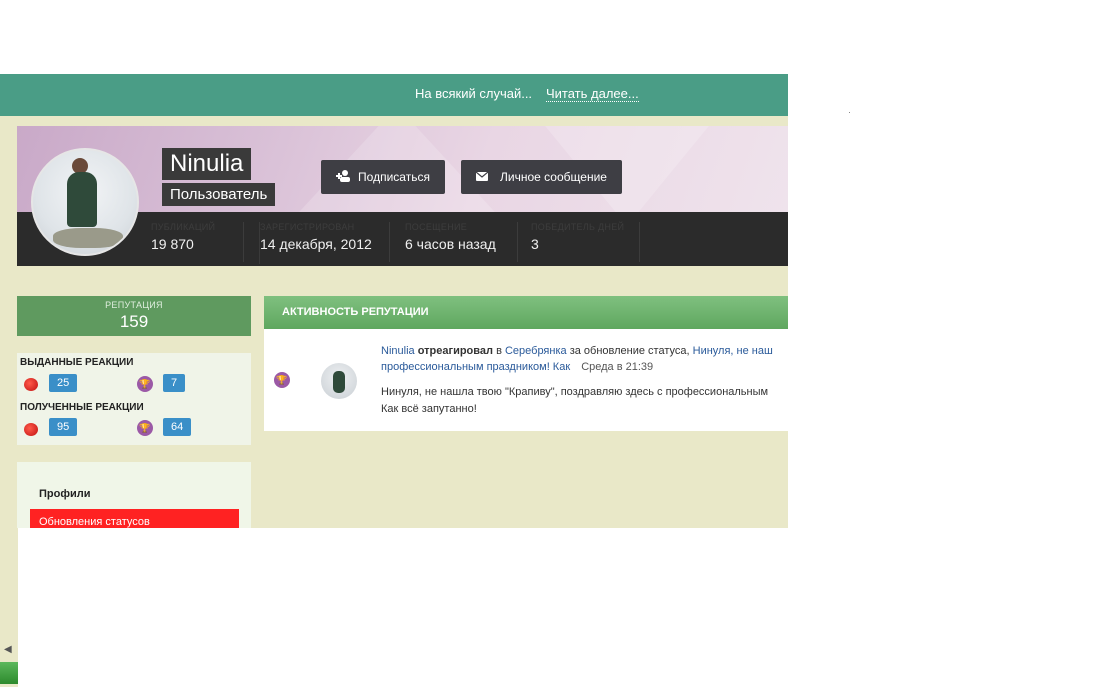  I want to click on stat-last-visit: Посещение 6 часов назад, so click(461, 243).